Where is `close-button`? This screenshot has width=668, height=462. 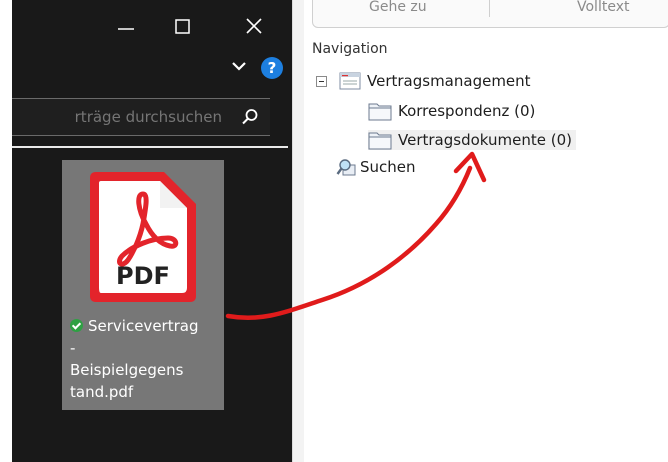
close-button is located at coordinates (255, 25).